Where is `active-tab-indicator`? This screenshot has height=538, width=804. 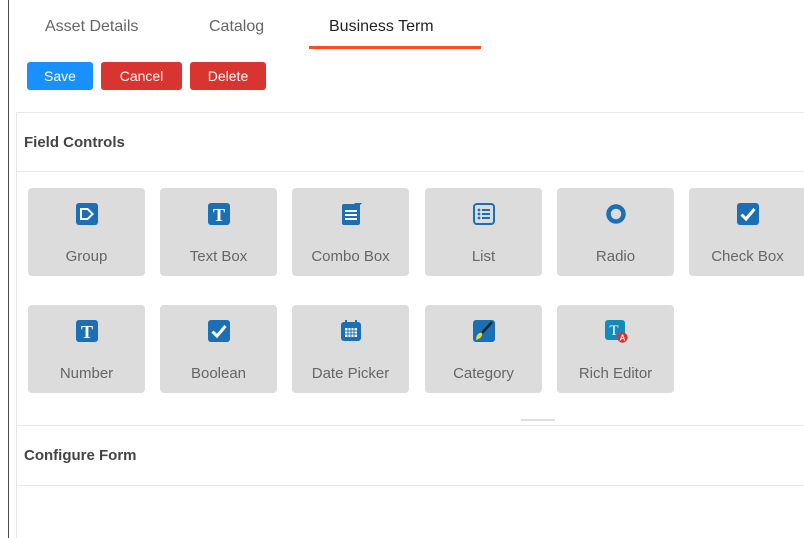 active-tab-indicator is located at coordinates (395, 47).